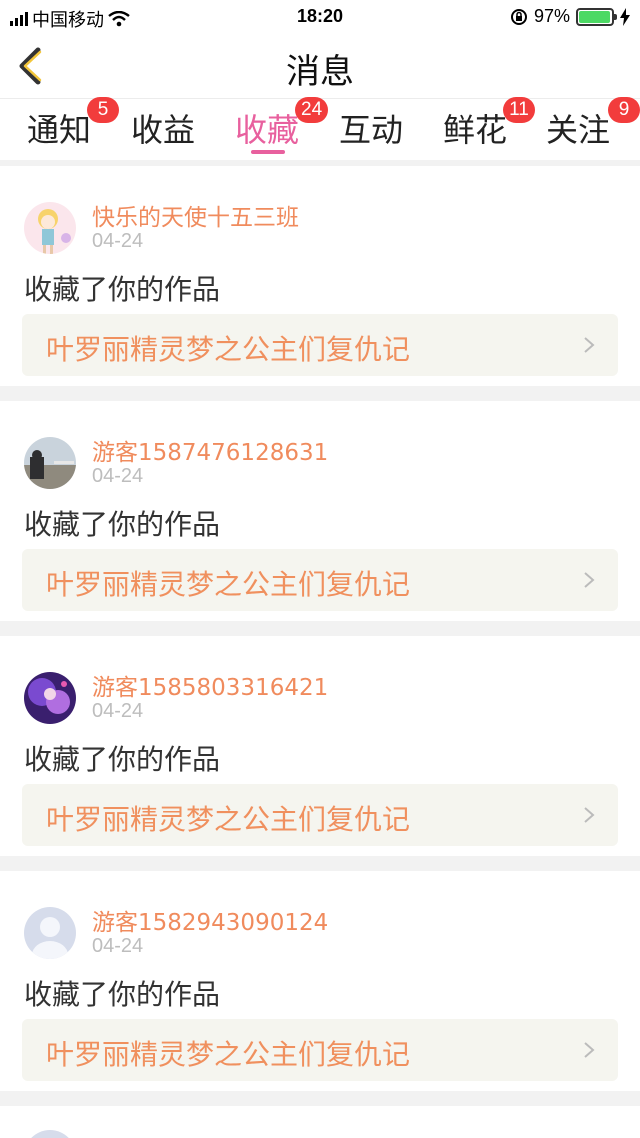 This screenshot has width=640, height=1138. I want to click on tab-label: 鲜花, so click(475, 130).